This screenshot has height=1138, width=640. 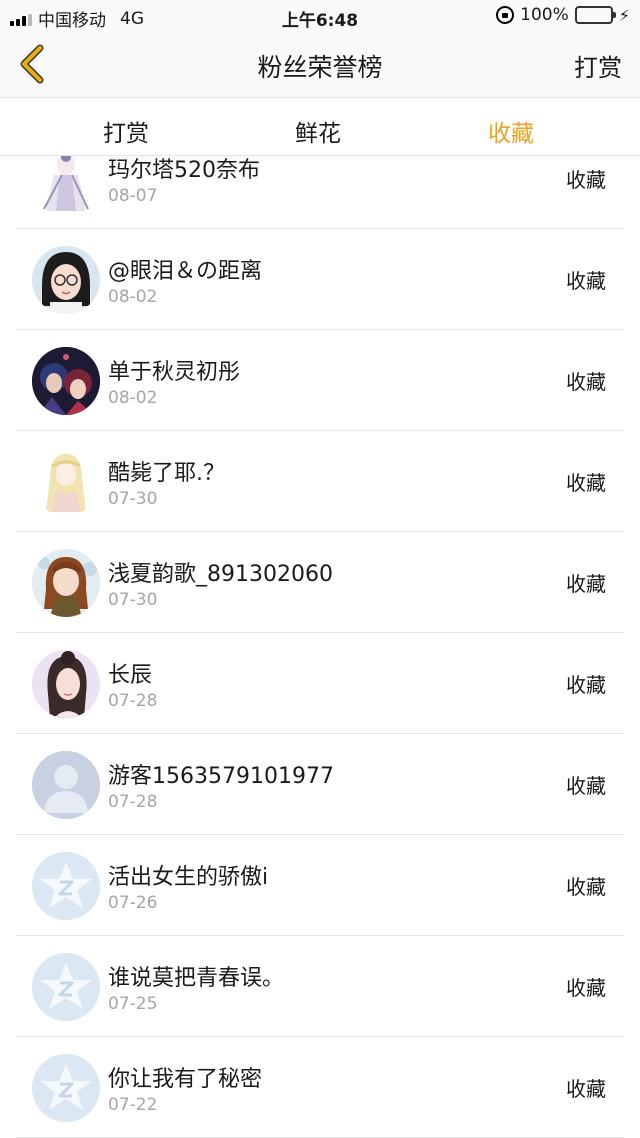 I want to click on girl-portrait-avatar-icon, so click(x=66, y=684).